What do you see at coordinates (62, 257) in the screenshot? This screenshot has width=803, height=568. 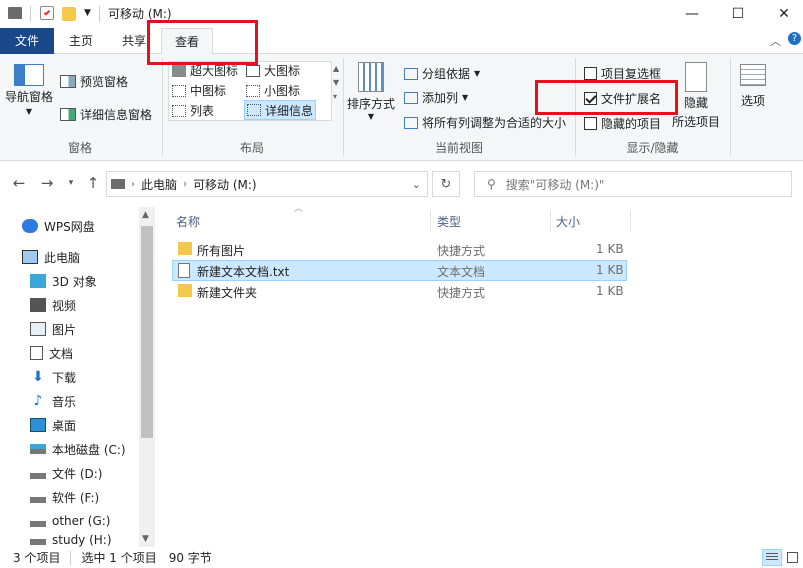 I see `nav-item-label: 此电脑` at bounding box center [62, 257].